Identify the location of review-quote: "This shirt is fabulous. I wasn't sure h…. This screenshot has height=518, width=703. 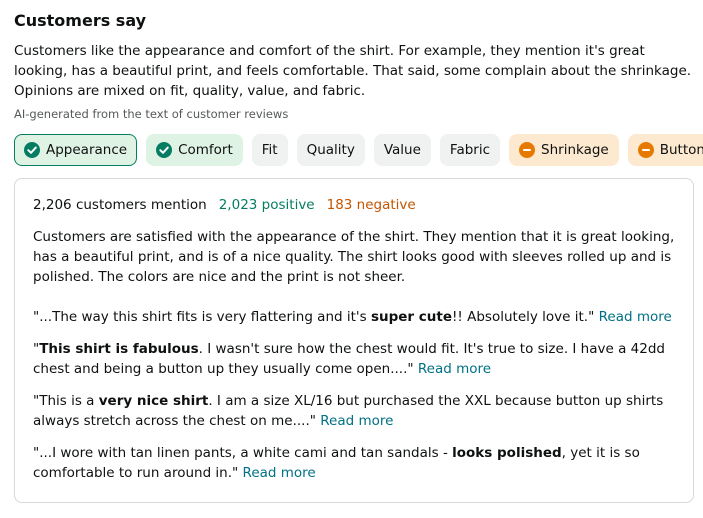
(354, 359).